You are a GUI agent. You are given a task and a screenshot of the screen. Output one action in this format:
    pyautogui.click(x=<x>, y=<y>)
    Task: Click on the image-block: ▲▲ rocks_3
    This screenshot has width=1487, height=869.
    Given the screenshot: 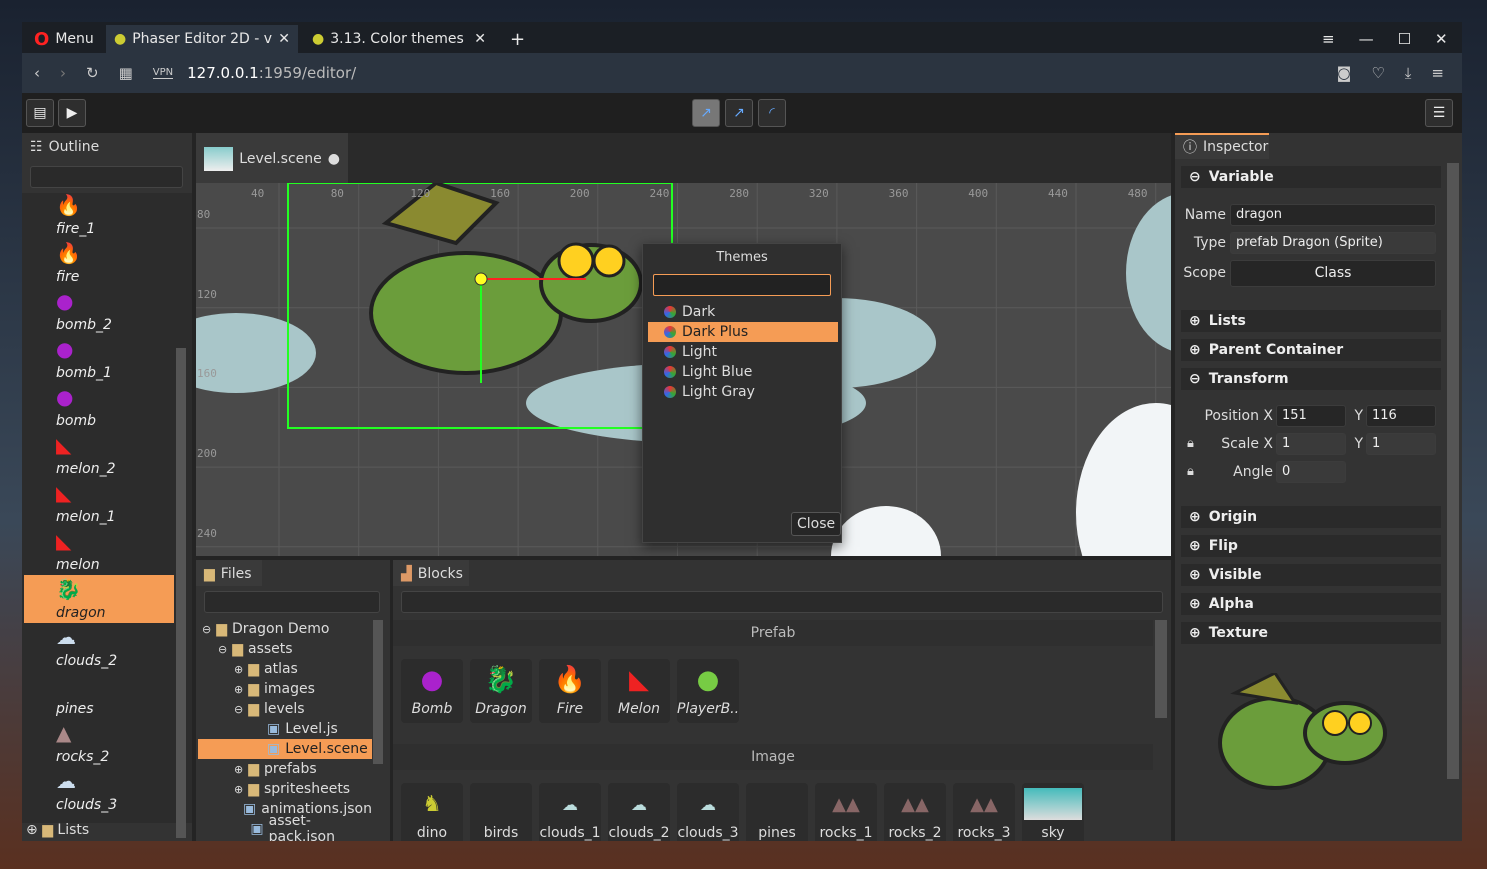 What is the action you would take?
    pyautogui.click(x=984, y=812)
    